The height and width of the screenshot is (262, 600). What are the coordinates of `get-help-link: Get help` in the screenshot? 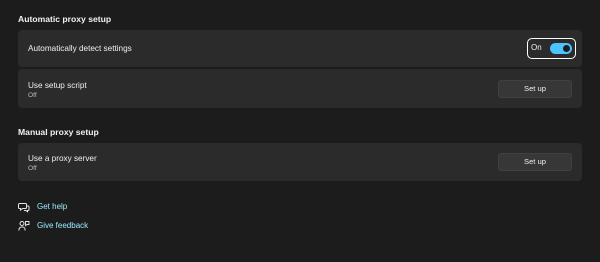 It's located at (42, 206).